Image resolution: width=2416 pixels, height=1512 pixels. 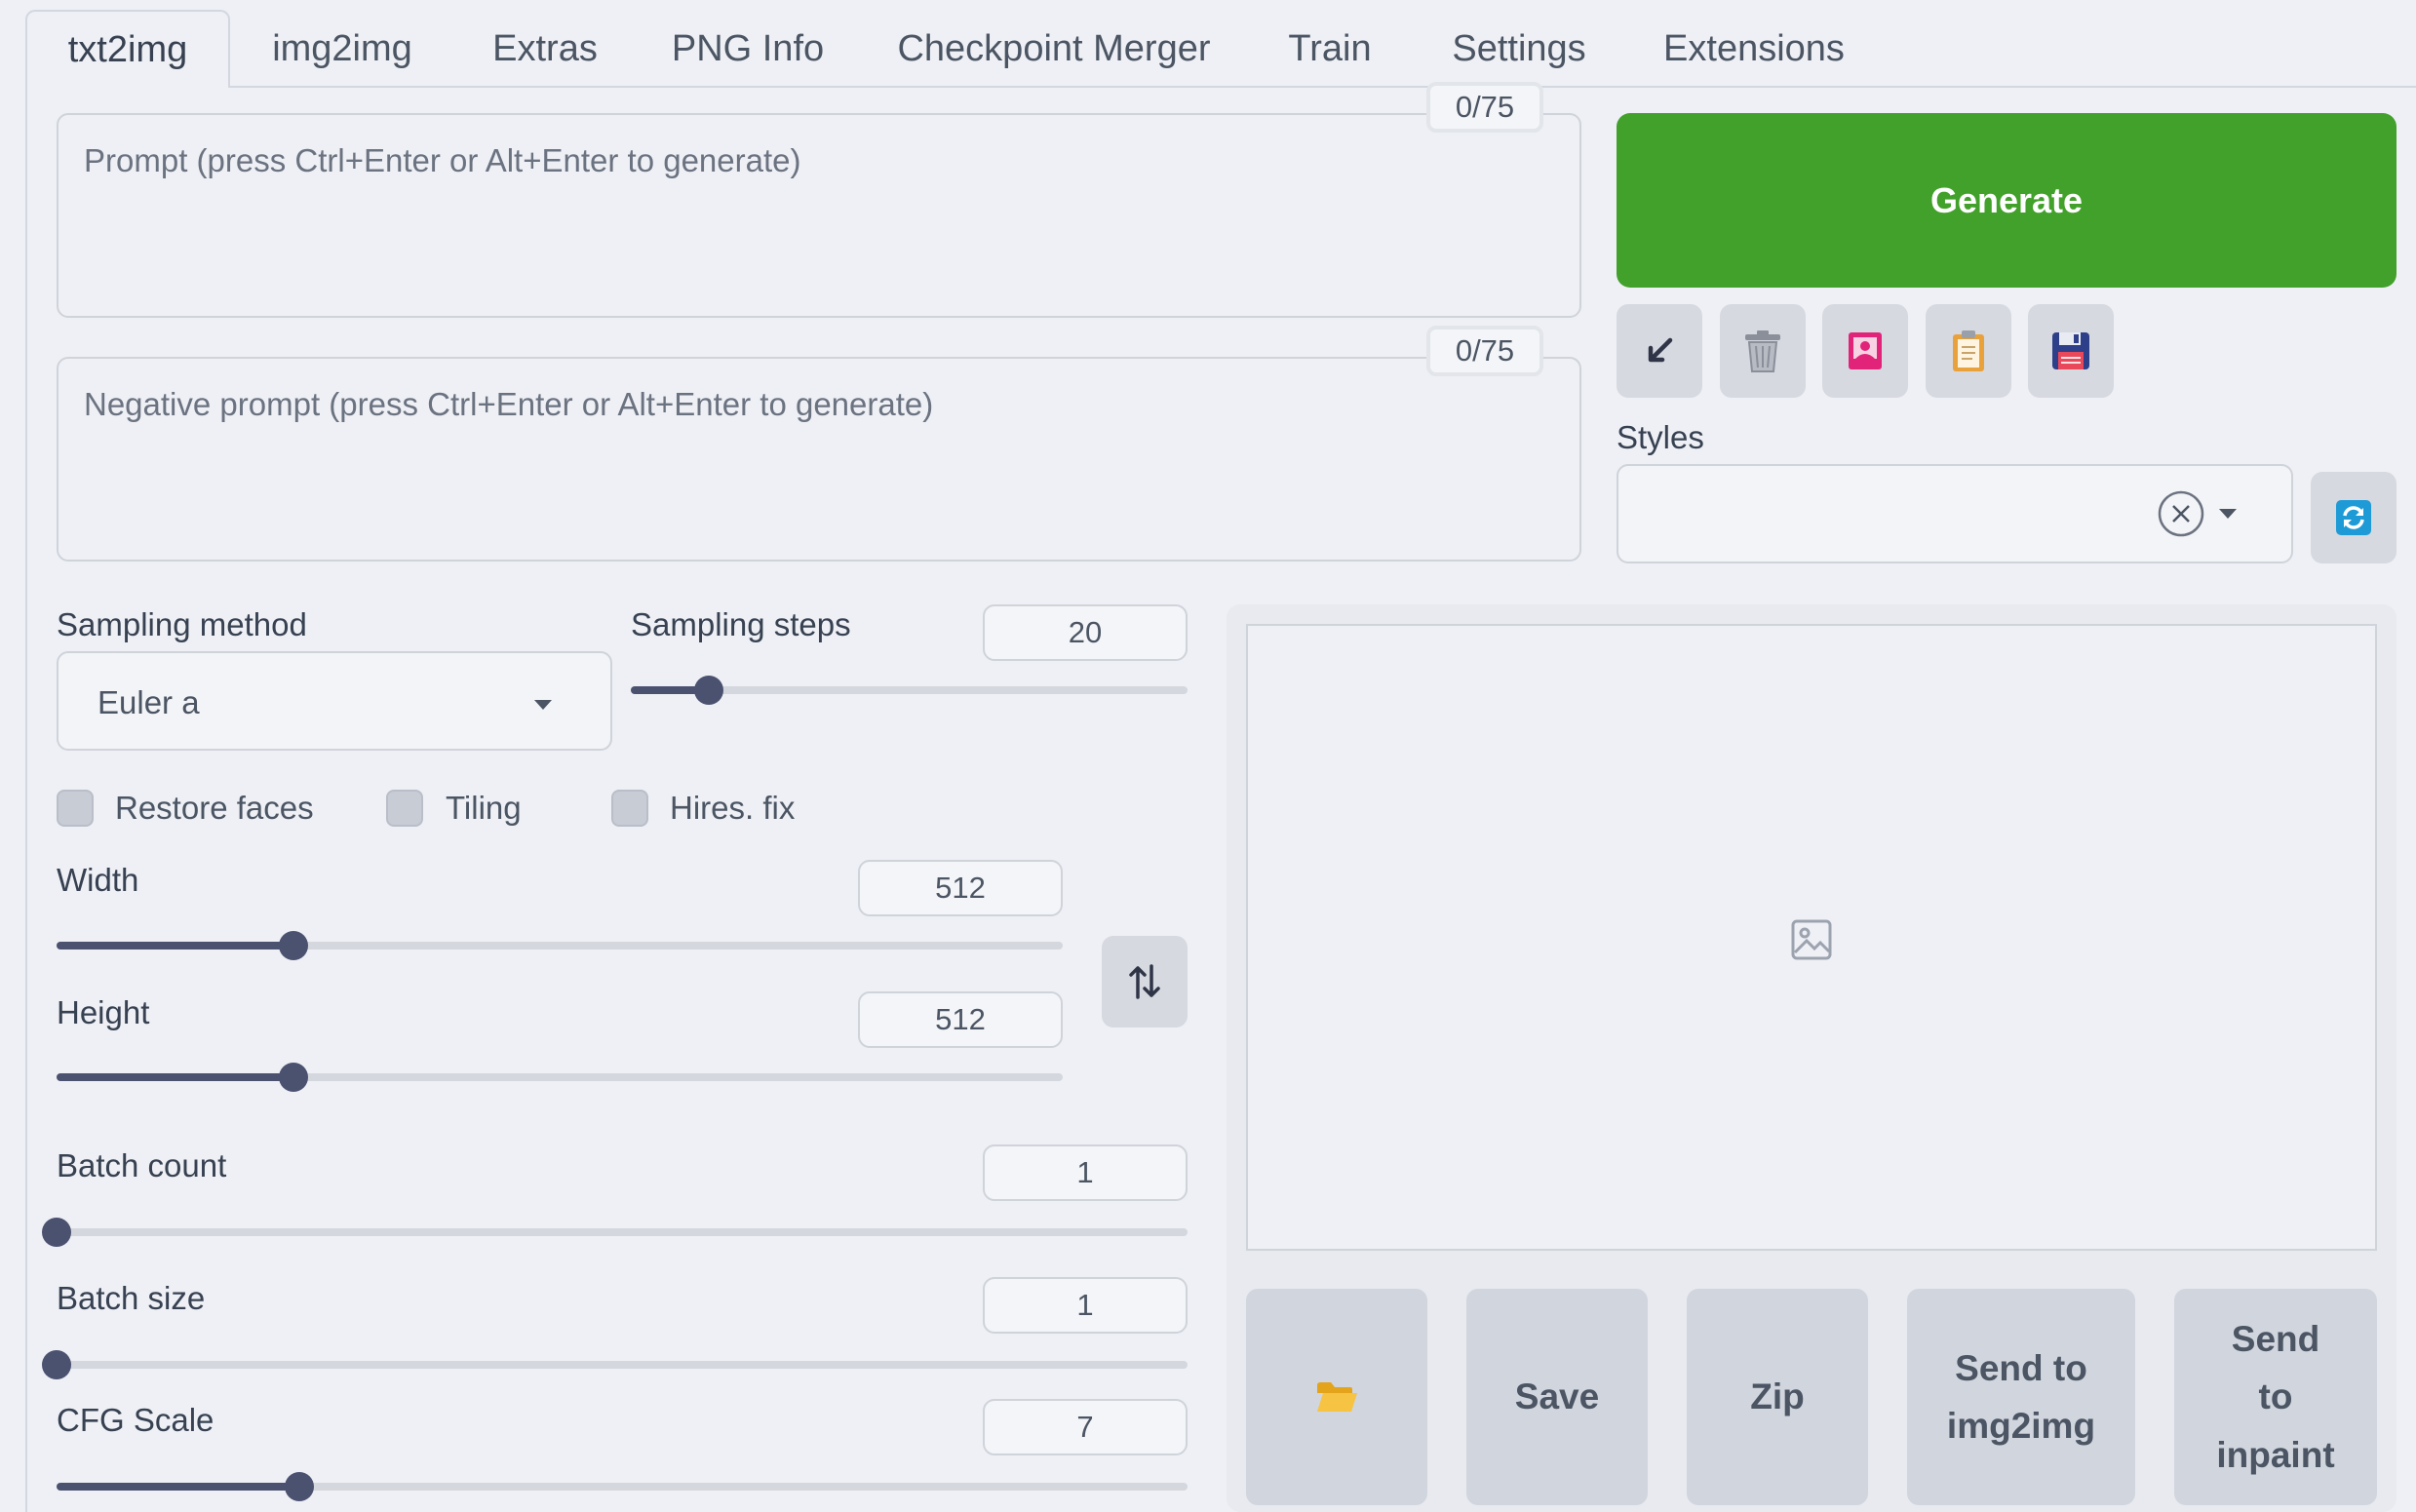 I want to click on send-to-inpaint-button: Send to inpaint, so click(x=2275, y=1397).